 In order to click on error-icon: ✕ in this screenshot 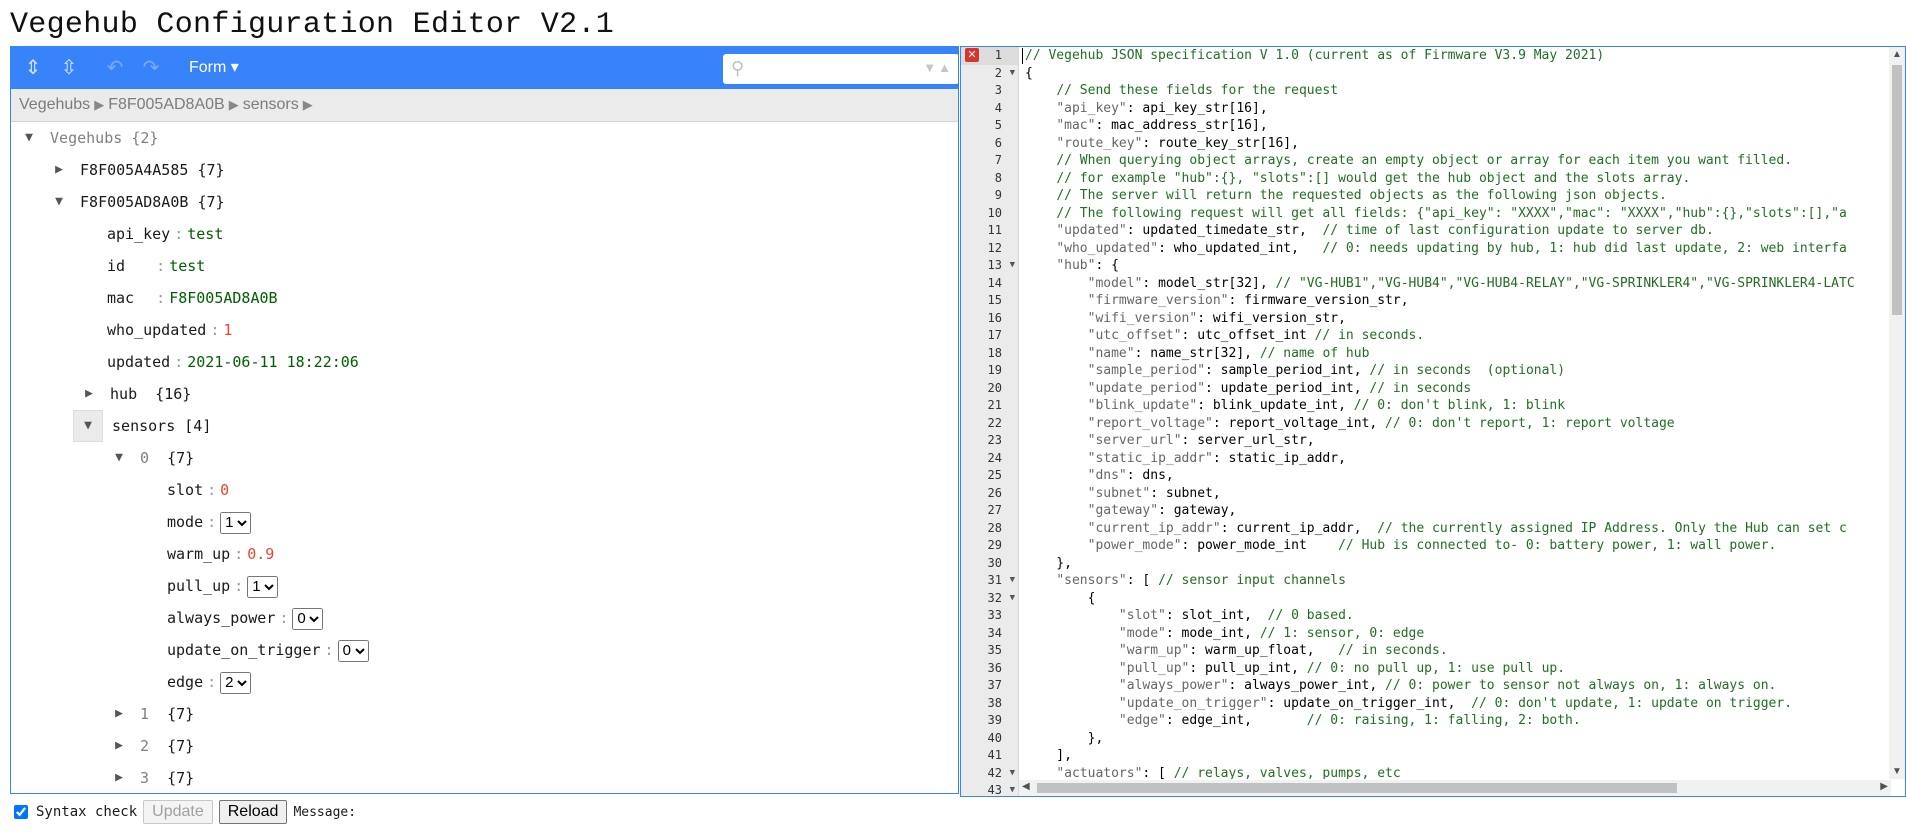, I will do `click(972, 55)`.